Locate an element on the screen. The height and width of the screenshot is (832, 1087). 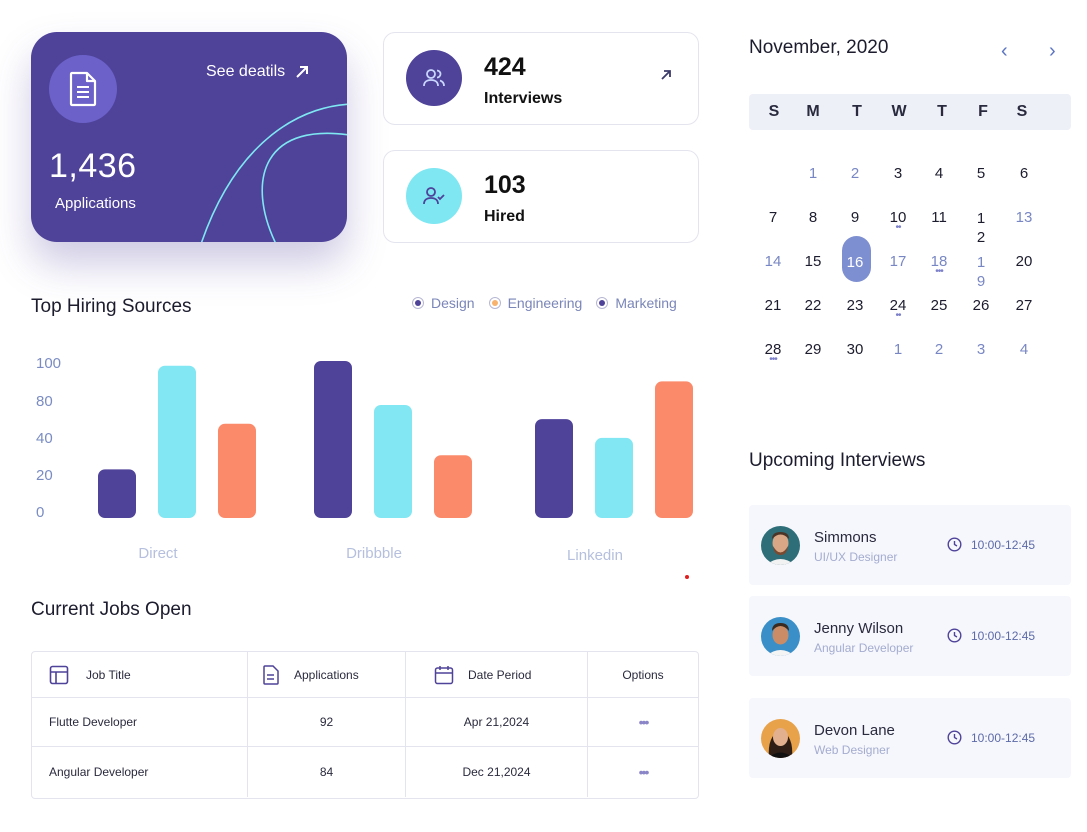
applications-card: See deatils 1,436 Applications is located at coordinates (189, 137).